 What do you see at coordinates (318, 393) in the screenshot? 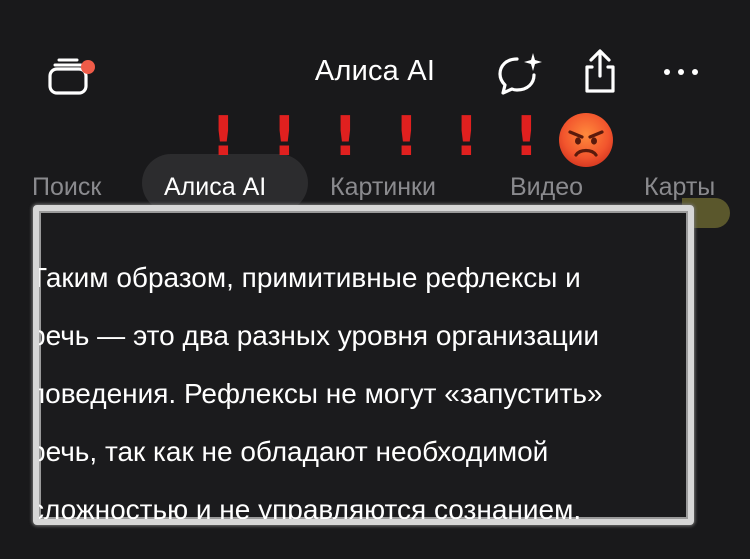
I see `answer-line: поведения. Рефлексы не могут «запустить»` at bounding box center [318, 393].